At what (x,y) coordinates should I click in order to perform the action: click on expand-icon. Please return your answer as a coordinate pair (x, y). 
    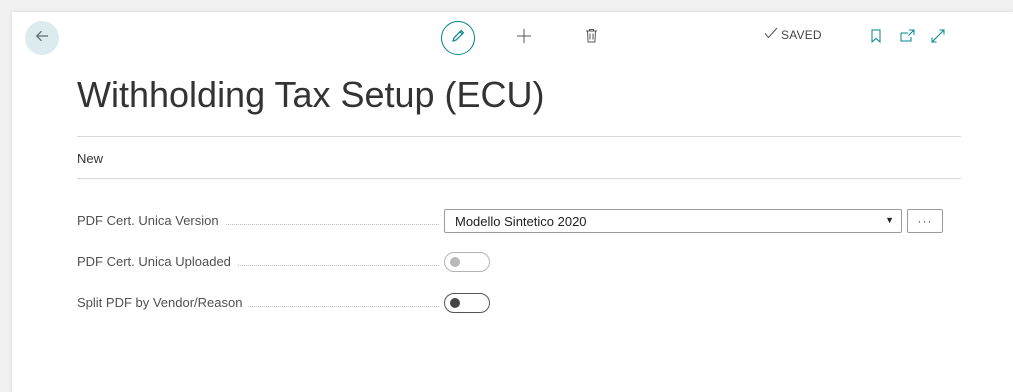
    Looking at the image, I should click on (938, 38).